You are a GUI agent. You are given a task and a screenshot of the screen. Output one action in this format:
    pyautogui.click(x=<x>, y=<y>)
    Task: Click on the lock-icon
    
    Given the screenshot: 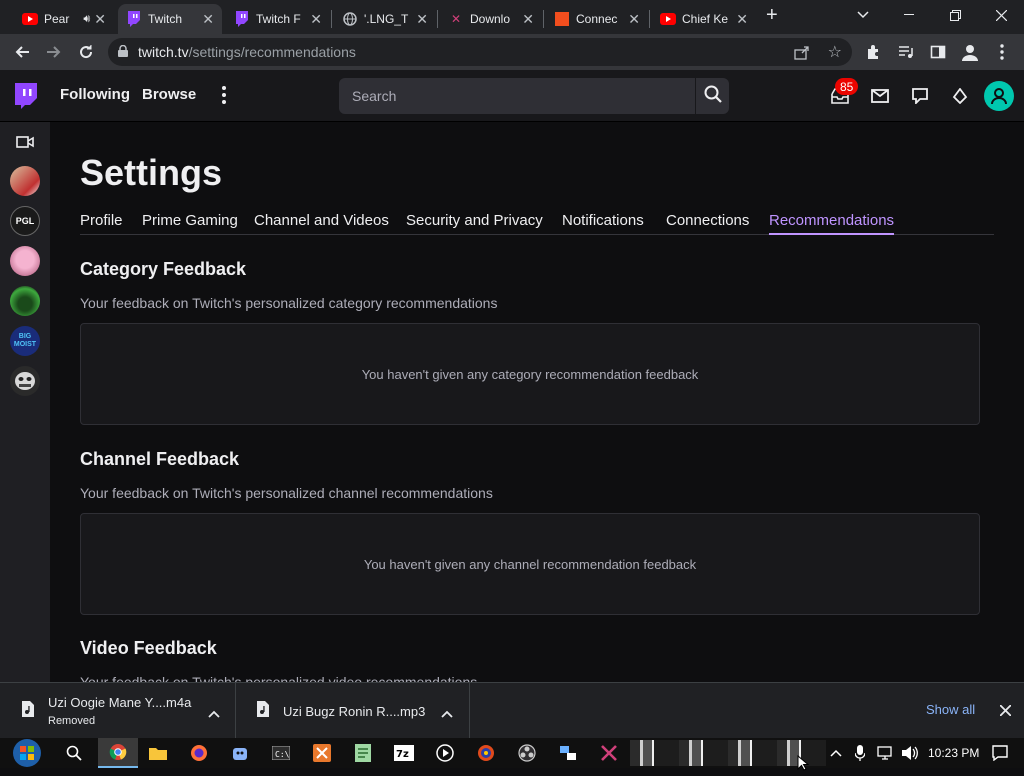 What is the action you would take?
    pyautogui.click(x=123, y=52)
    